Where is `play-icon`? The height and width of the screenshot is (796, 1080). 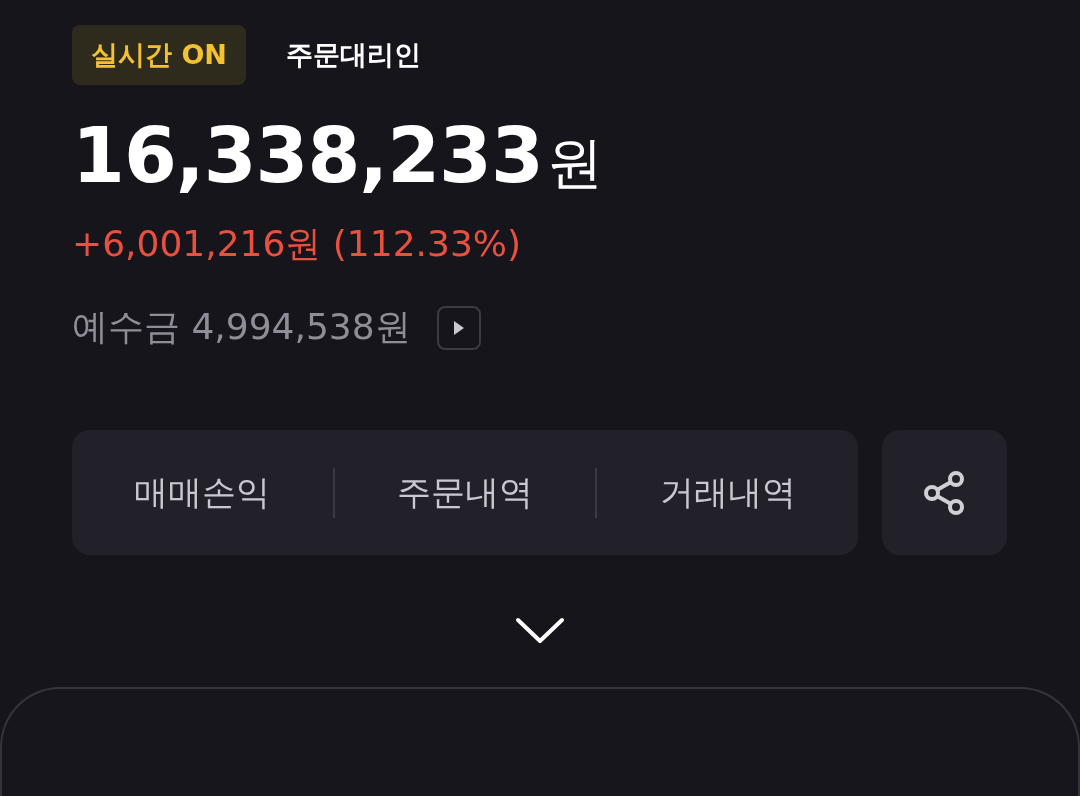 play-icon is located at coordinates (458, 327).